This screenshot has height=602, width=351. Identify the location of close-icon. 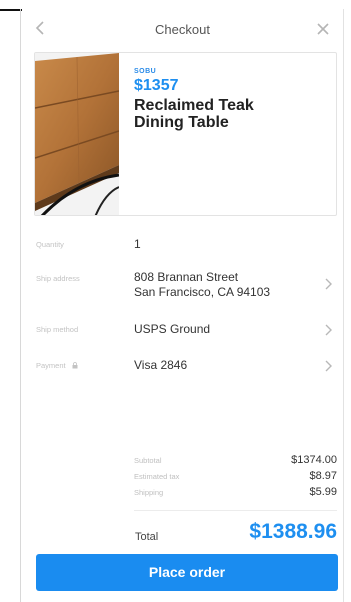
(323, 29).